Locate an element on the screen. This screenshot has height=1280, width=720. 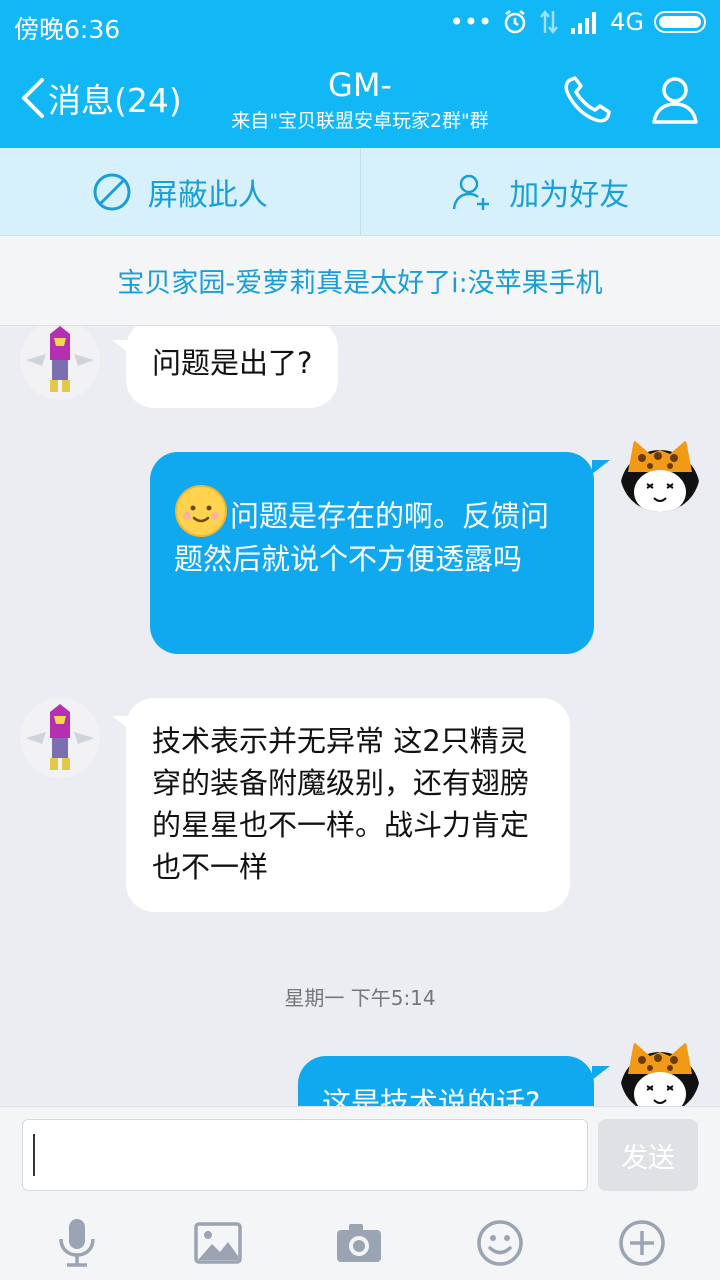
group-notice-text: 宝贝家园-爱萝莉真是太好了i:没苹果手机 is located at coordinates (360, 283).